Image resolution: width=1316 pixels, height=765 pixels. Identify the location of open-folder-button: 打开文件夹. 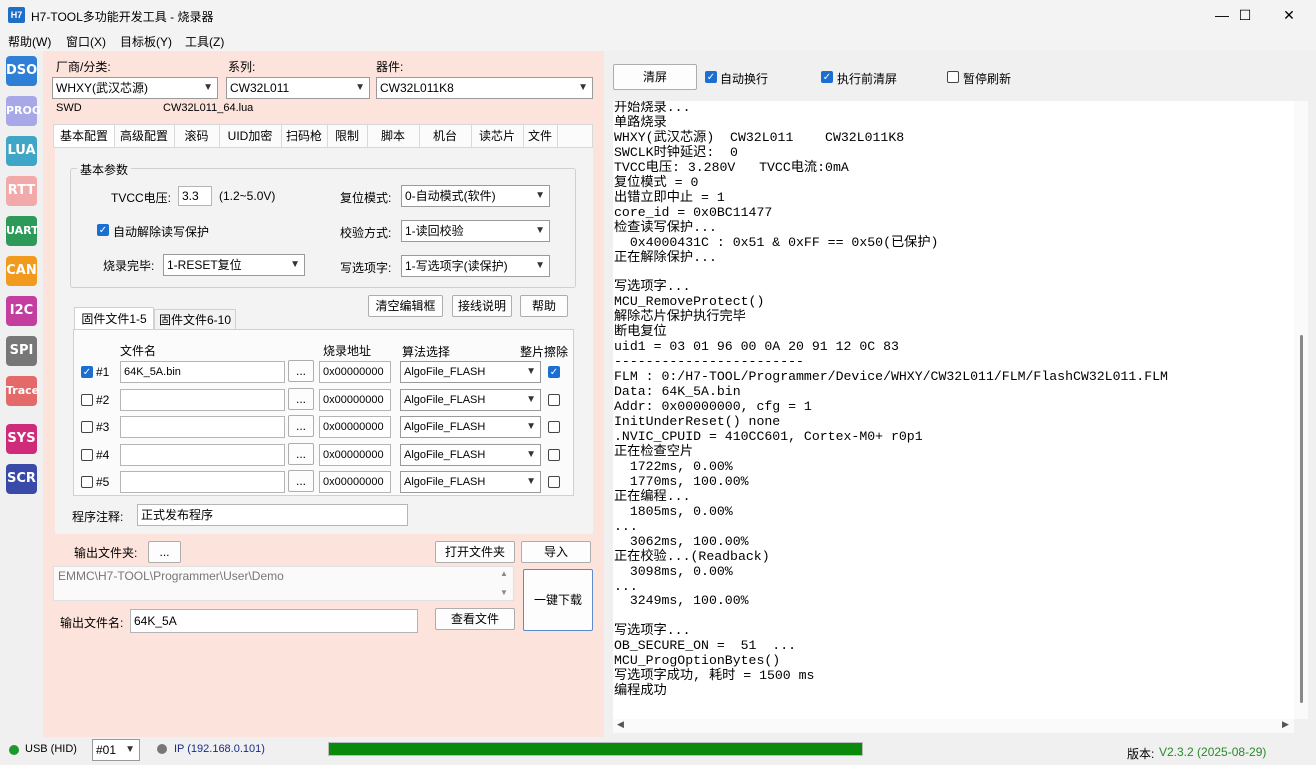
(475, 552).